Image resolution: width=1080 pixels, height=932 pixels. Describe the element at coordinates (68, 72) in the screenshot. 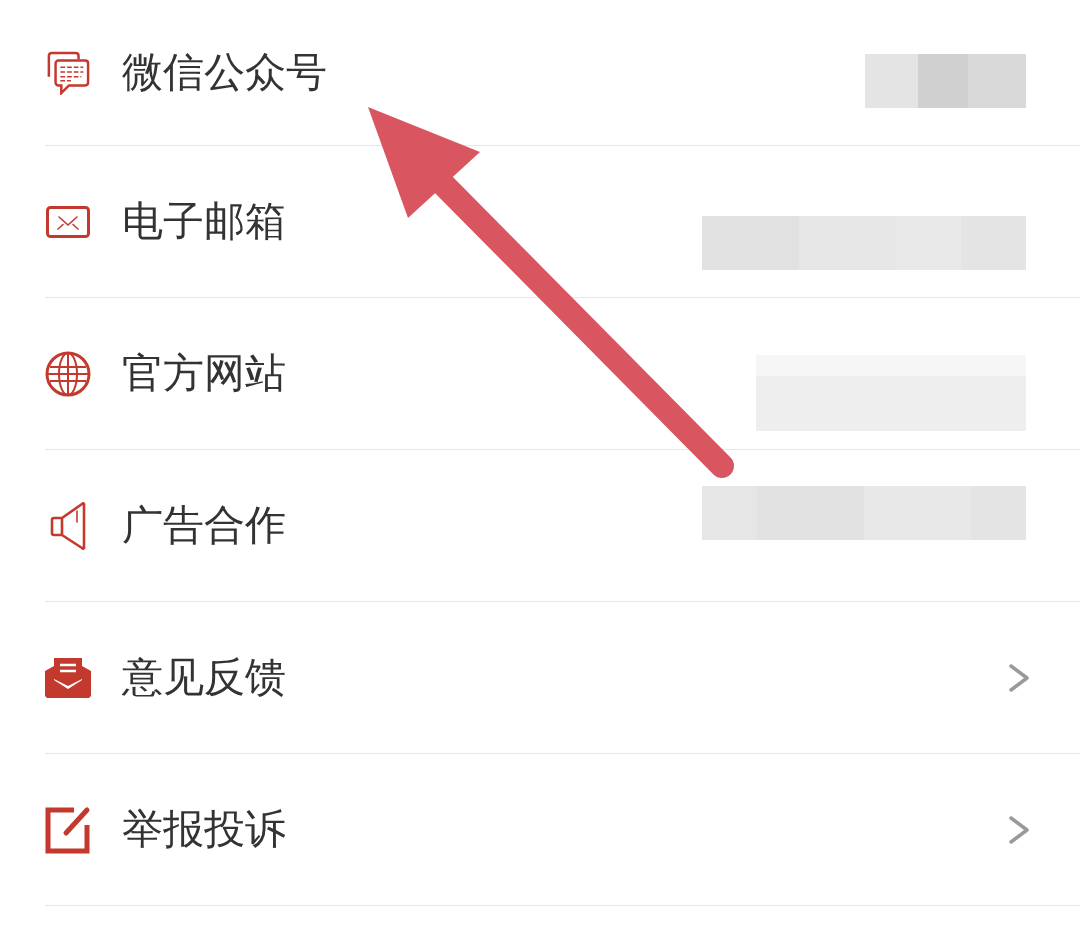

I see `chat-bubbles-icon` at that location.